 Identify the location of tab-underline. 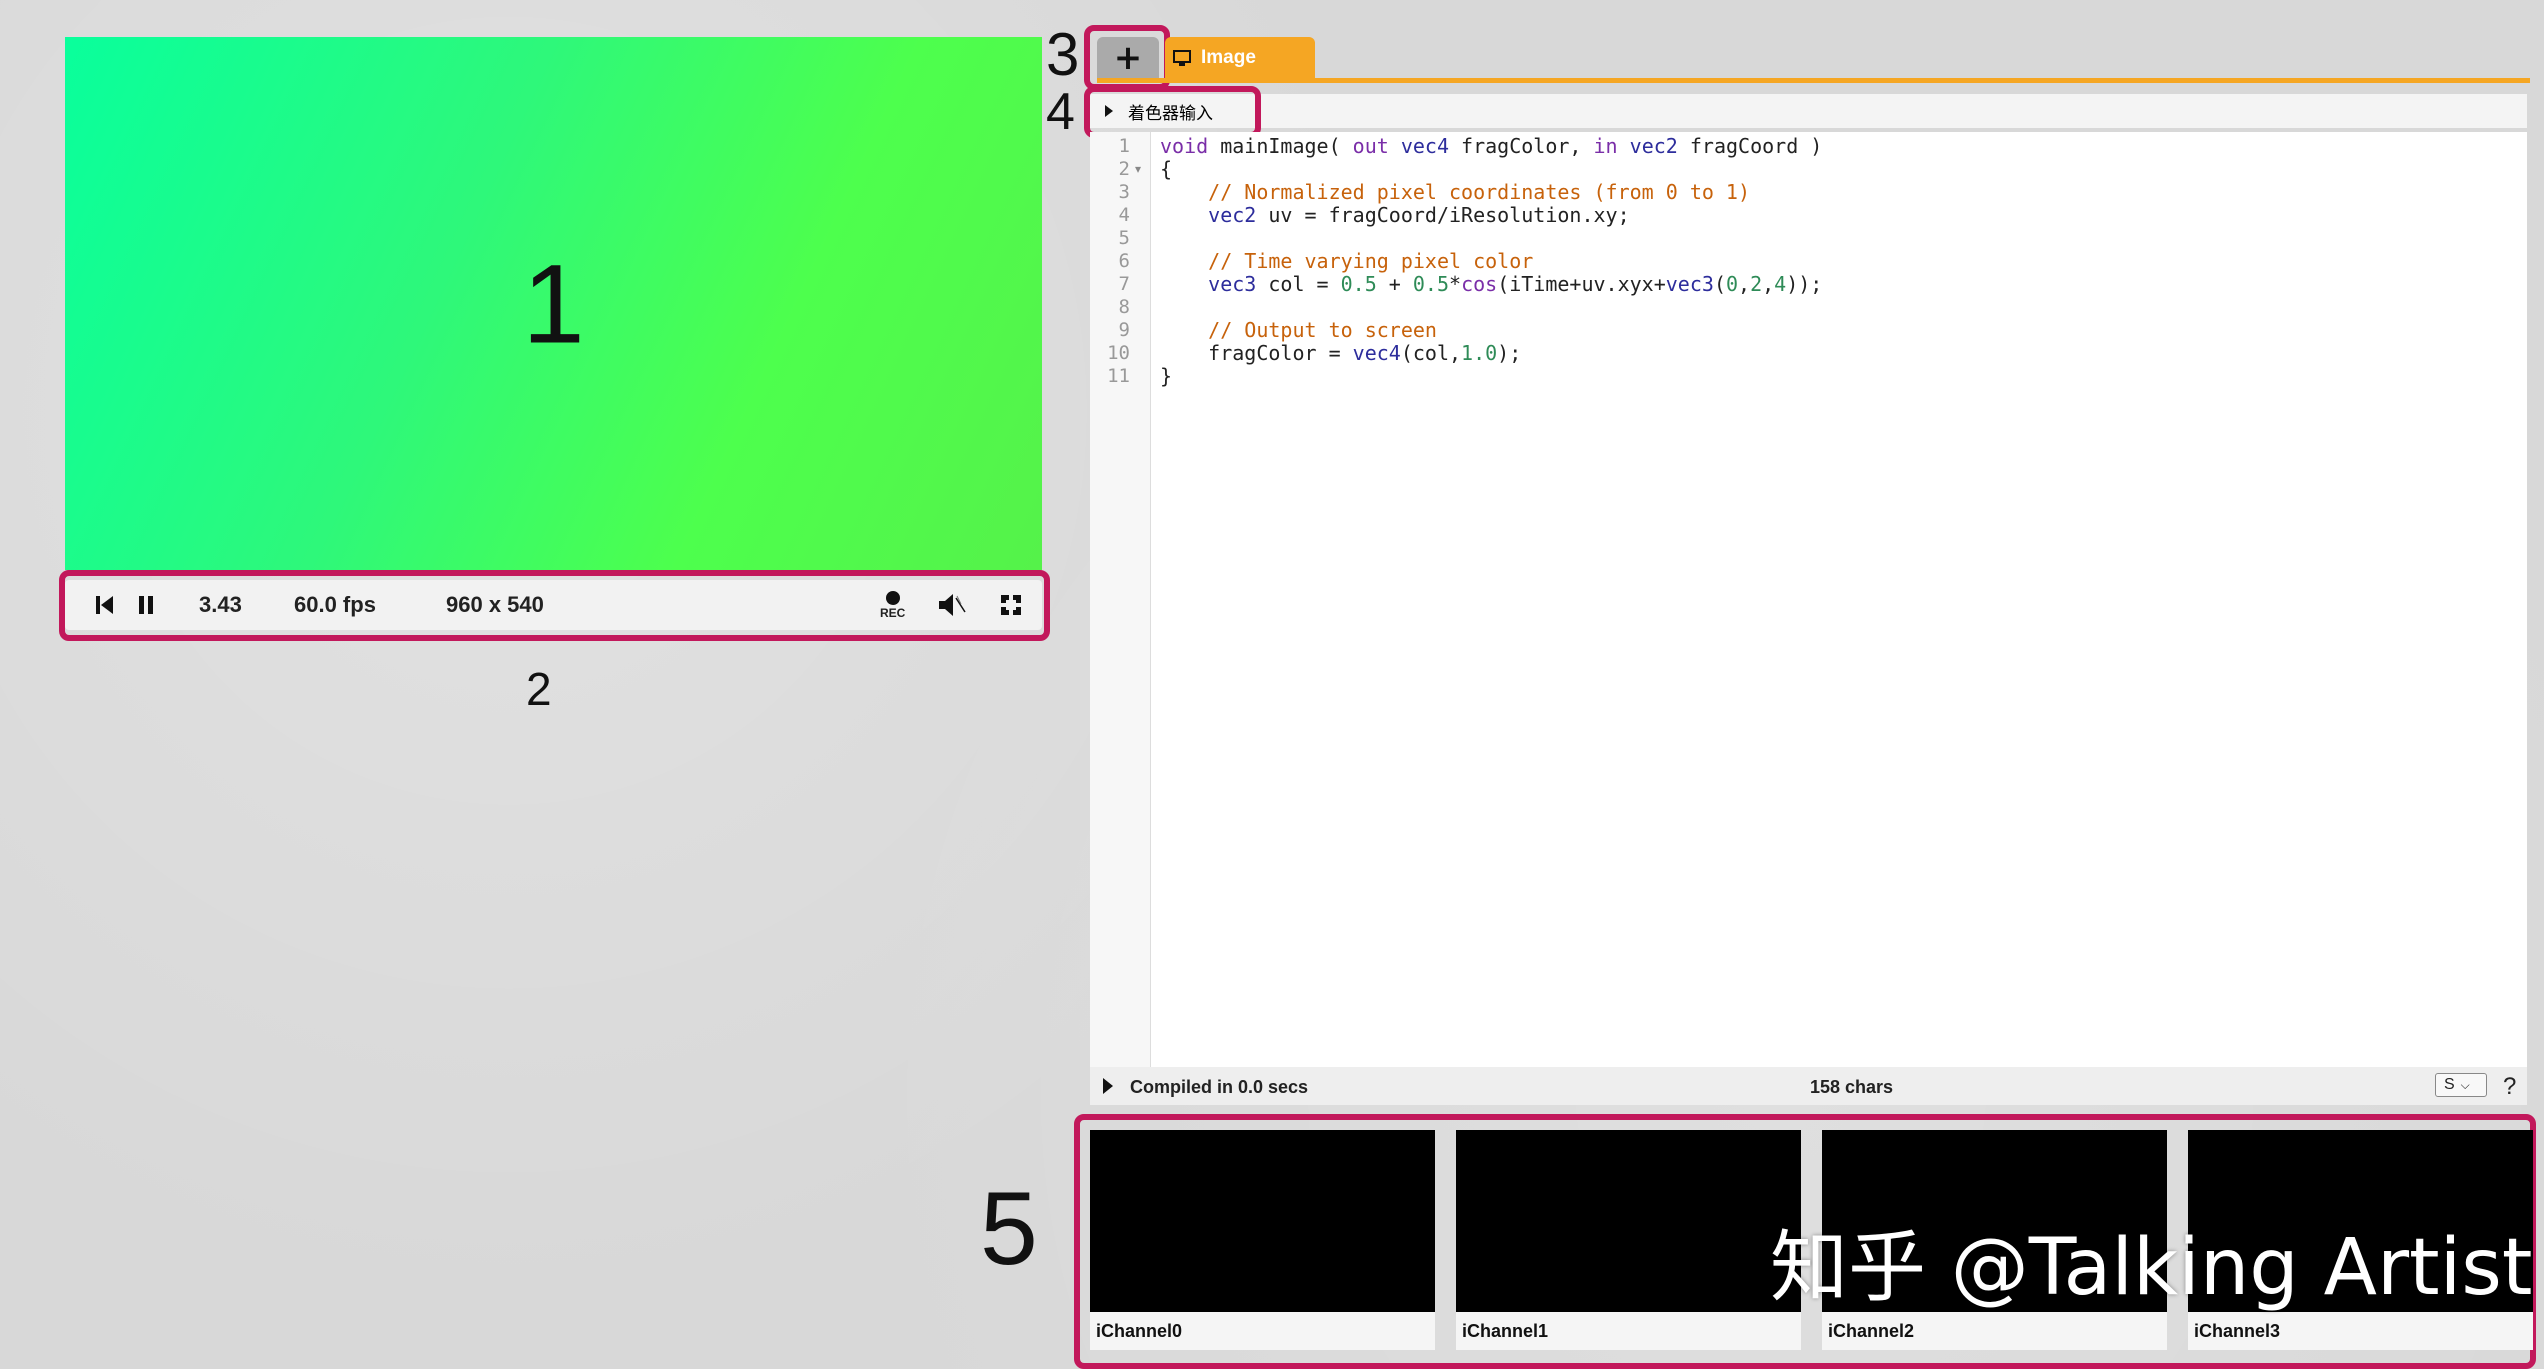
(1813, 80).